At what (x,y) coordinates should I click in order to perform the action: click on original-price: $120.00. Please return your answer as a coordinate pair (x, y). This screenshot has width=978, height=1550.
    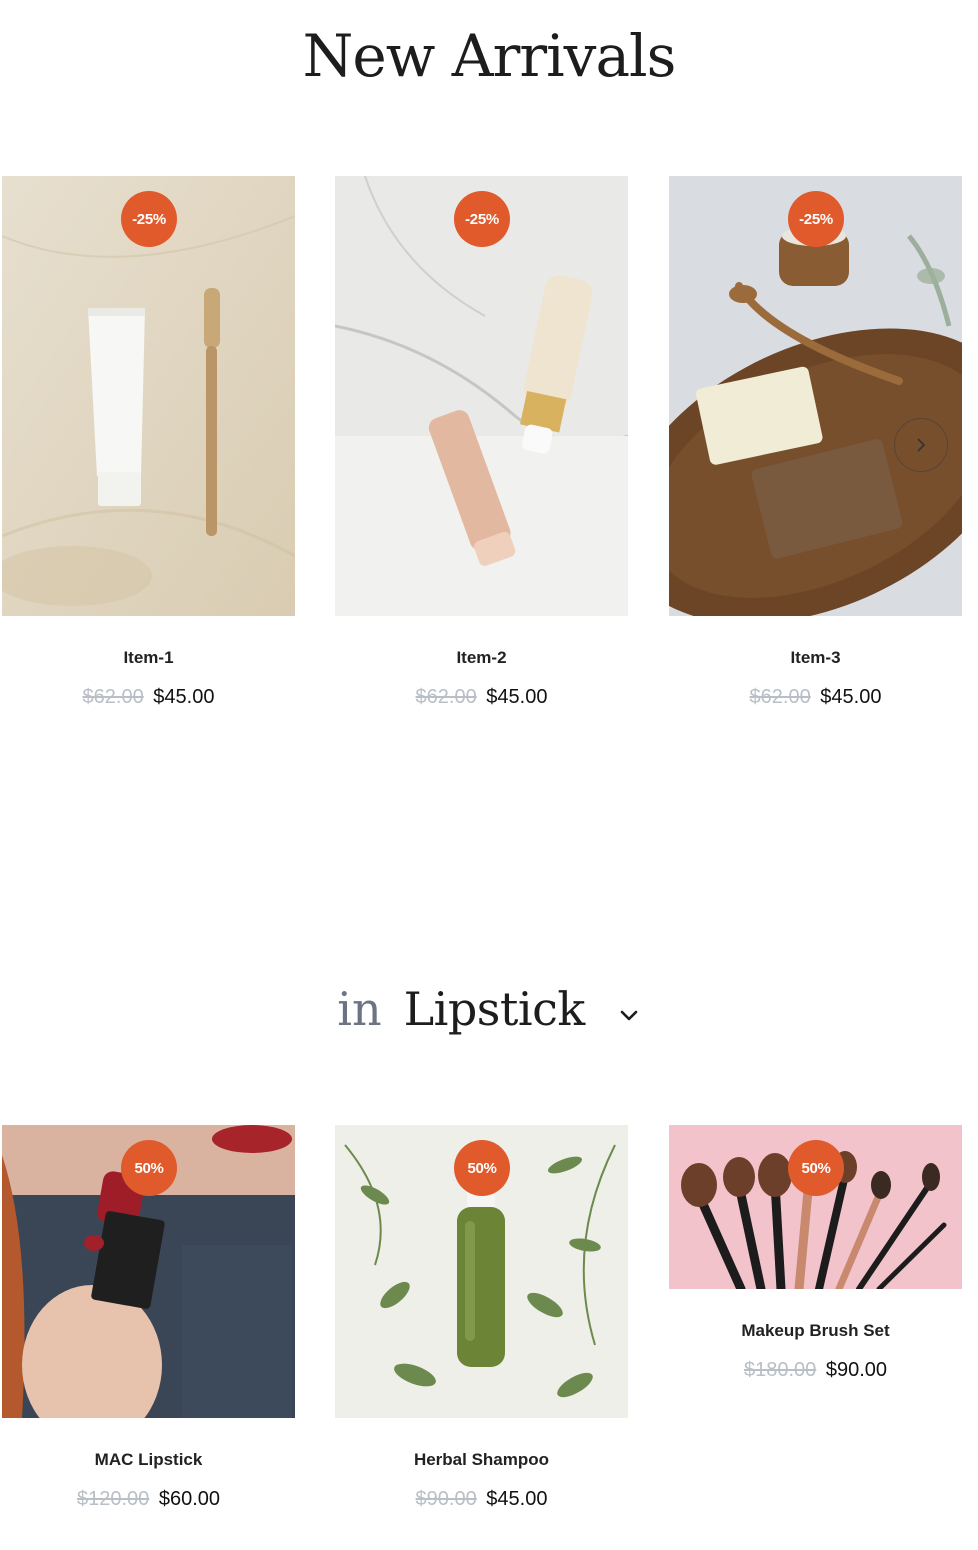
    Looking at the image, I should click on (113, 1499).